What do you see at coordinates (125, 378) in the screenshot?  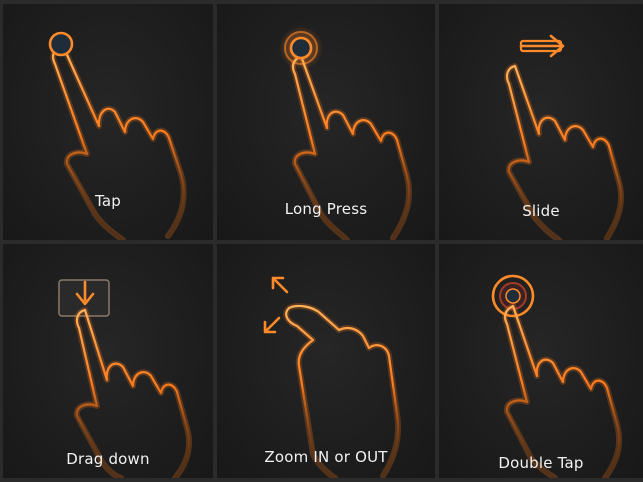 I see `drag-down-icon` at bounding box center [125, 378].